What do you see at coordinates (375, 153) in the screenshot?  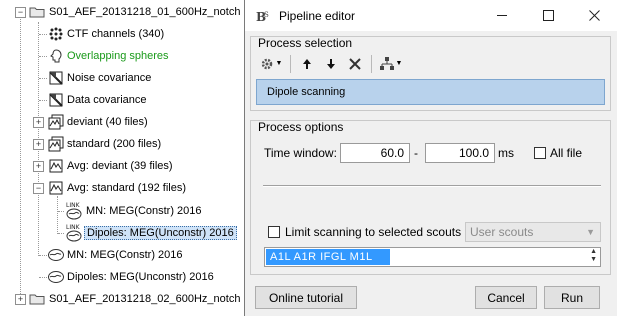 I see `time-start-input: 60.0` at bounding box center [375, 153].